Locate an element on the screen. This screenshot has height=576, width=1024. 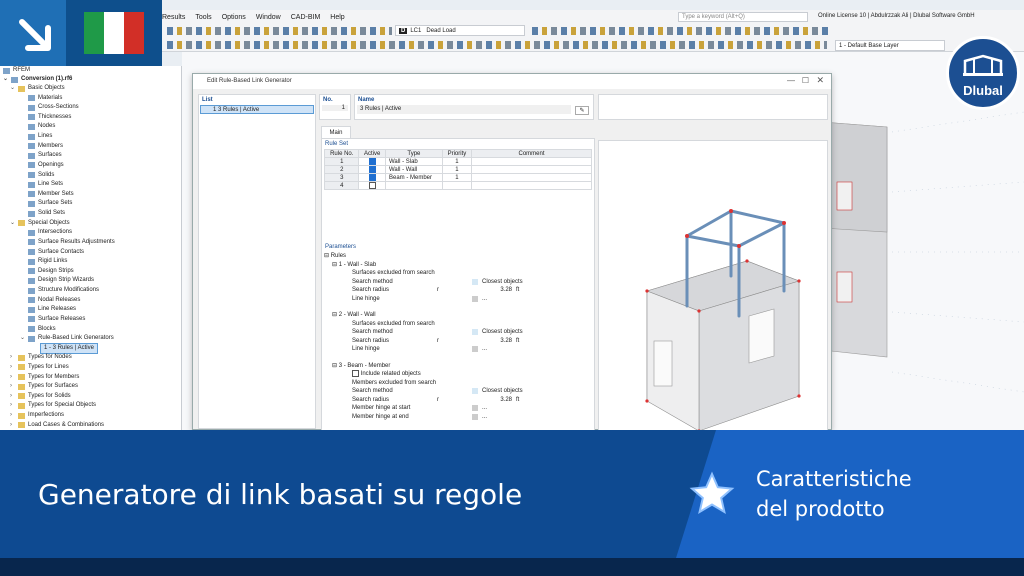
list-item: 1 3 Rules | Active is located at coordinates (257, 109).